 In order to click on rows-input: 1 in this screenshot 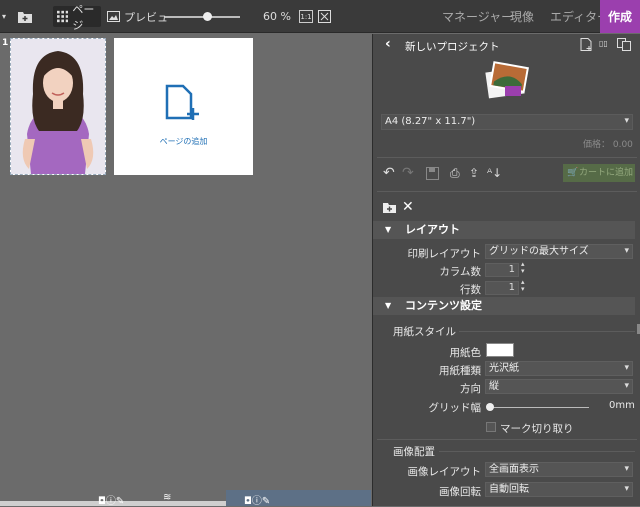, I will do `click(502, 288)`.